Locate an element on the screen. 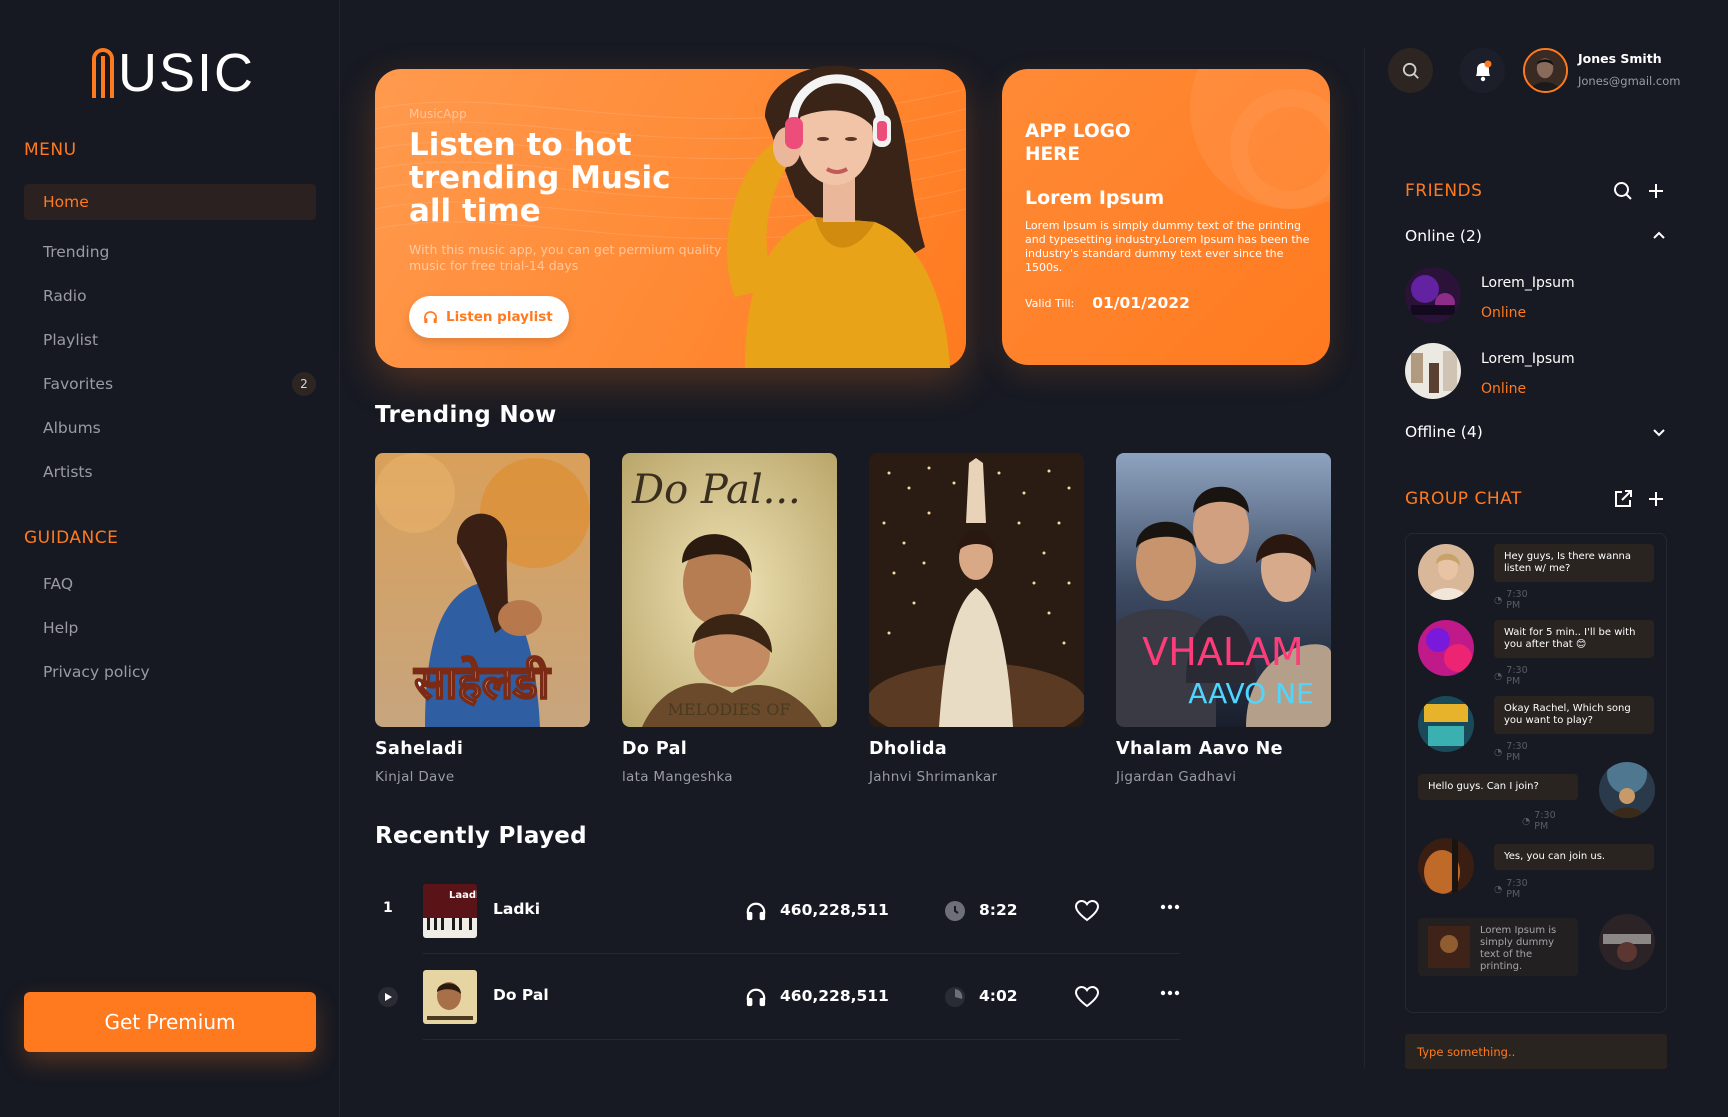  track-index: 1 is located at coordinates (388, 908).